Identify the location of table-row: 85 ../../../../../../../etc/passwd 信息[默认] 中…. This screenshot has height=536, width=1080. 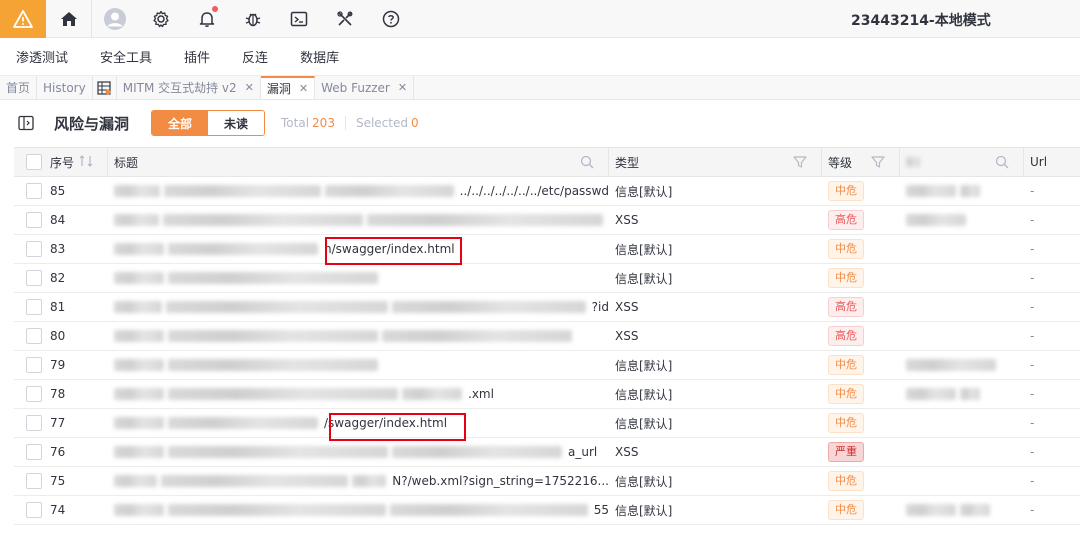
(547, 191).